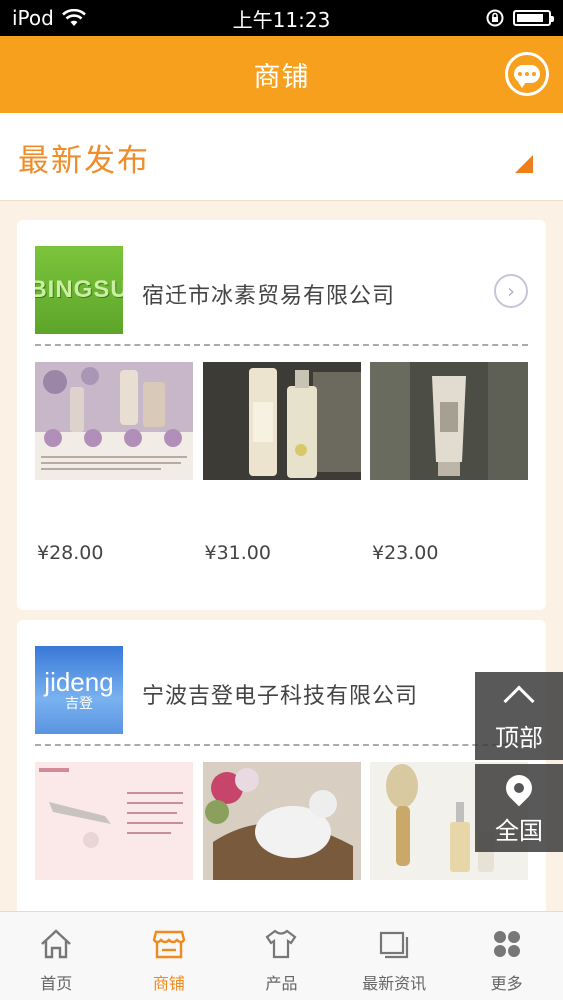  I want to click on bottom-tab-bar: 首页 商铺 产品 最新资讯 更多, so click(281, 955).